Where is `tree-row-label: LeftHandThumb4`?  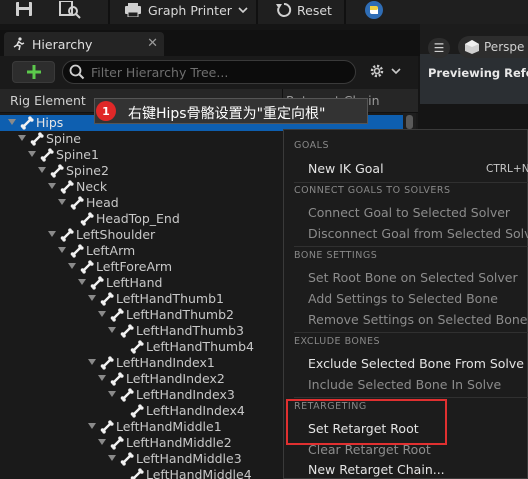 tree-row-label: LeftHandThumb4 is located at coordinates (200, 346).